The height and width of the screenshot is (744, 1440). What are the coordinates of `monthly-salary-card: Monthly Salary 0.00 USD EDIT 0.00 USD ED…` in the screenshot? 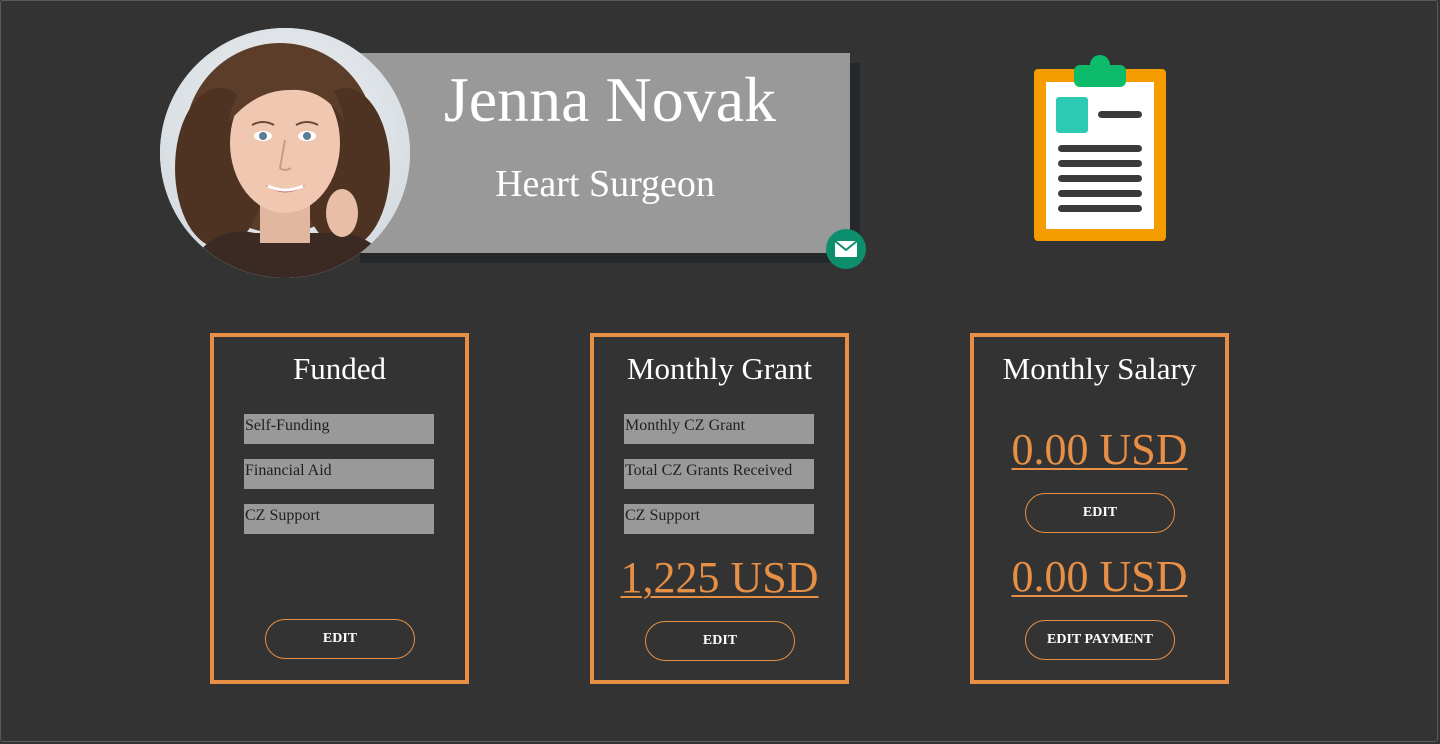 It's located at (1099, 508).